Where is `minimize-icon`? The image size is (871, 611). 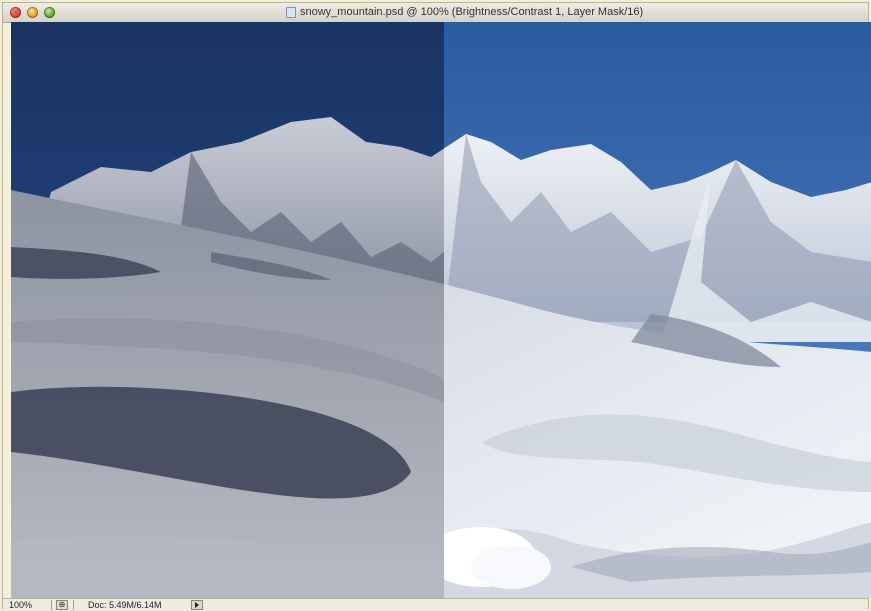 minimize-icon is located at coordinates (32, 12).